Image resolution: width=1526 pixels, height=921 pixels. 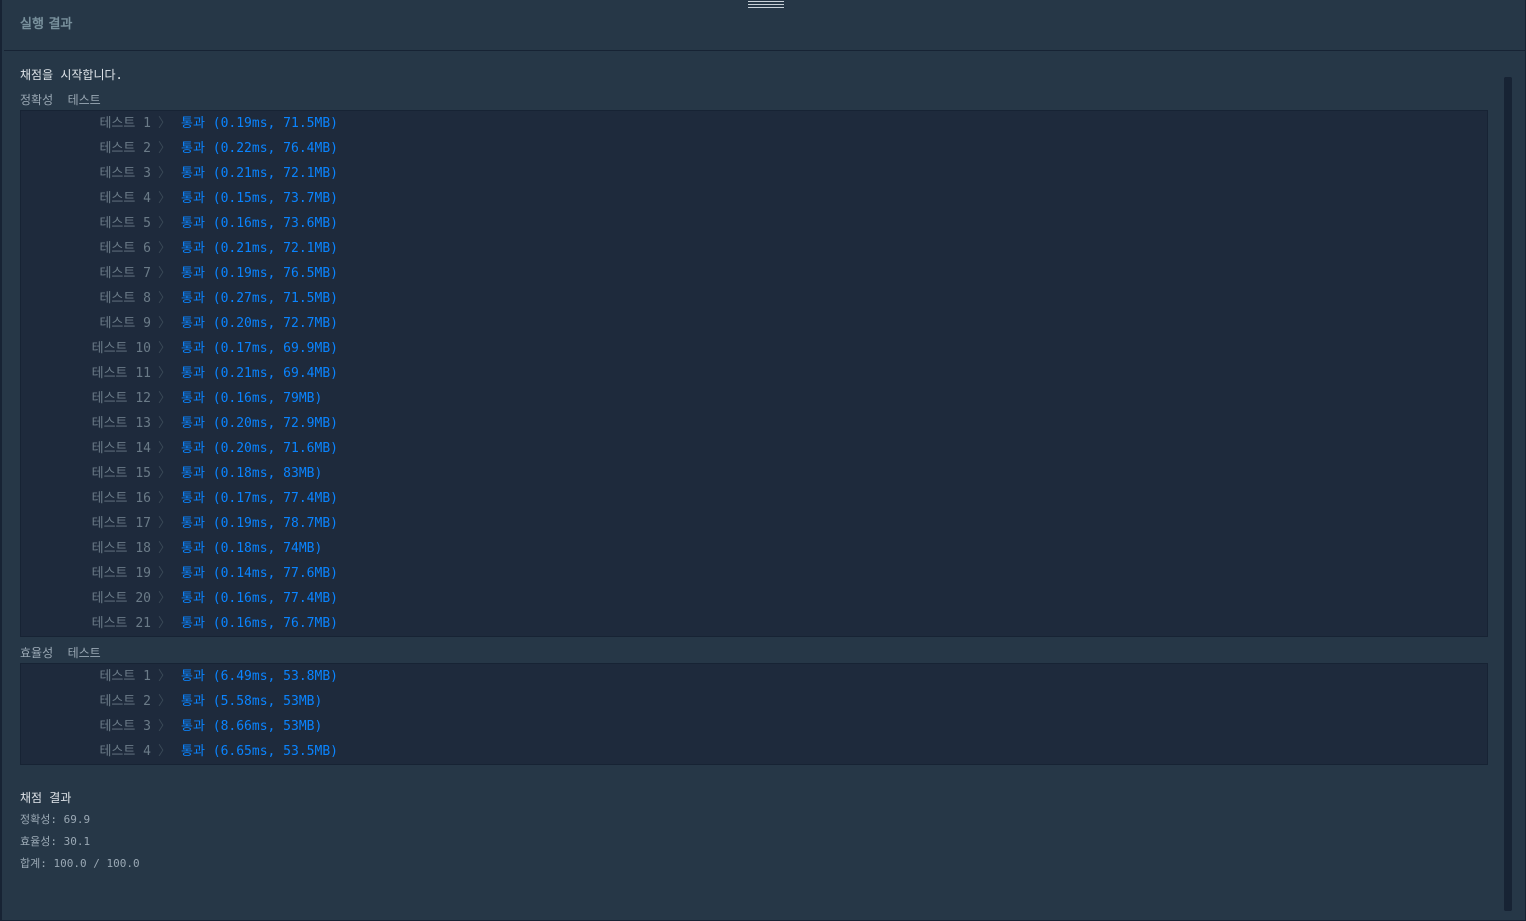 What do you see at coordinates (259, 448) in the screenshot?
I see `test-result: 통과 (0.20ms, 71.6MB)` at bounding box center [259, 448].